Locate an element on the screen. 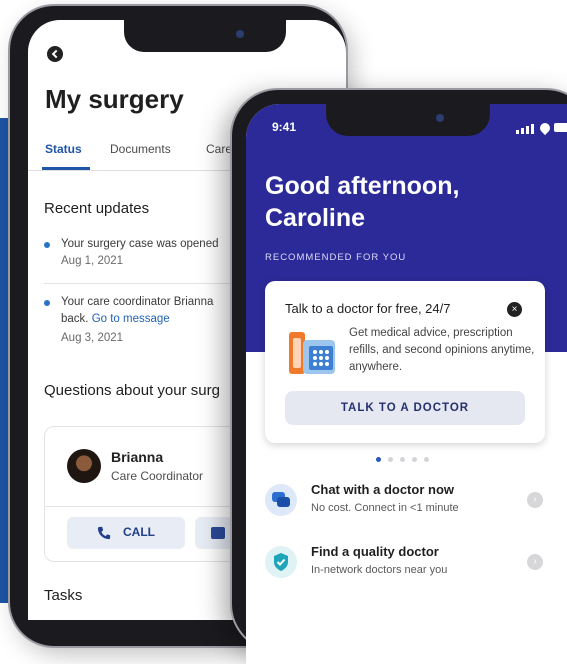 The image size is (567, 664). recommended-label: RECOMMENDED FOR YOU is located at coordinates (336, 257).